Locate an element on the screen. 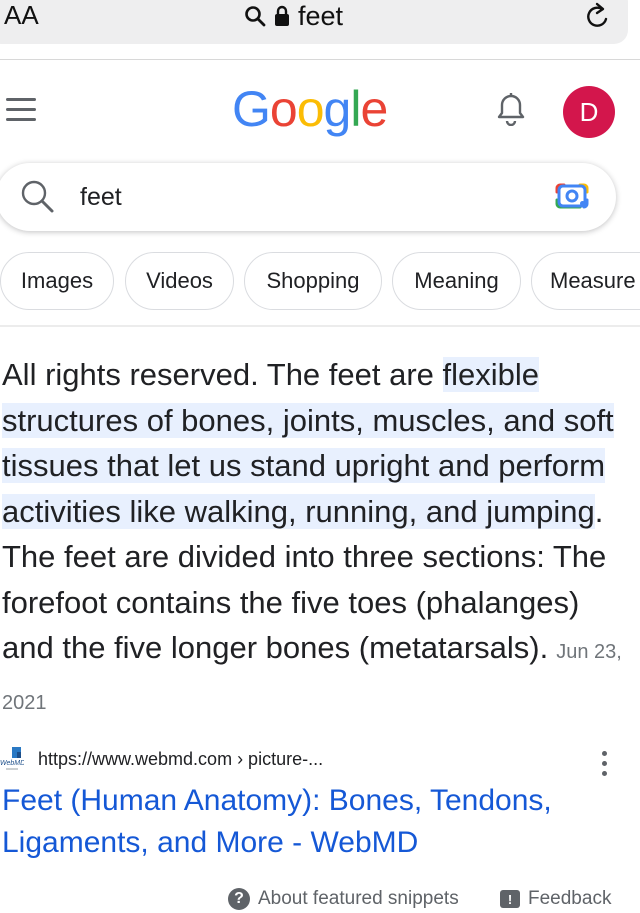  snippet-footer: ? About featured snippets ! Feedback is located at coordinates (320, 900).